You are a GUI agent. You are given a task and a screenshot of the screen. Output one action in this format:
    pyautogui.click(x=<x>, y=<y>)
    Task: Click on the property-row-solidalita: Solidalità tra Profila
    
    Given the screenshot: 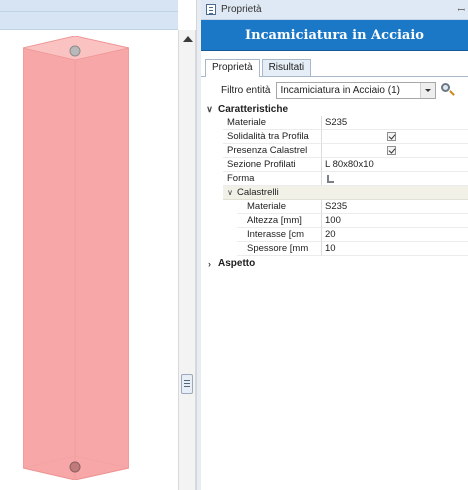 What is the action you would take?
    pyautogui.click(x=334, y=137)
    